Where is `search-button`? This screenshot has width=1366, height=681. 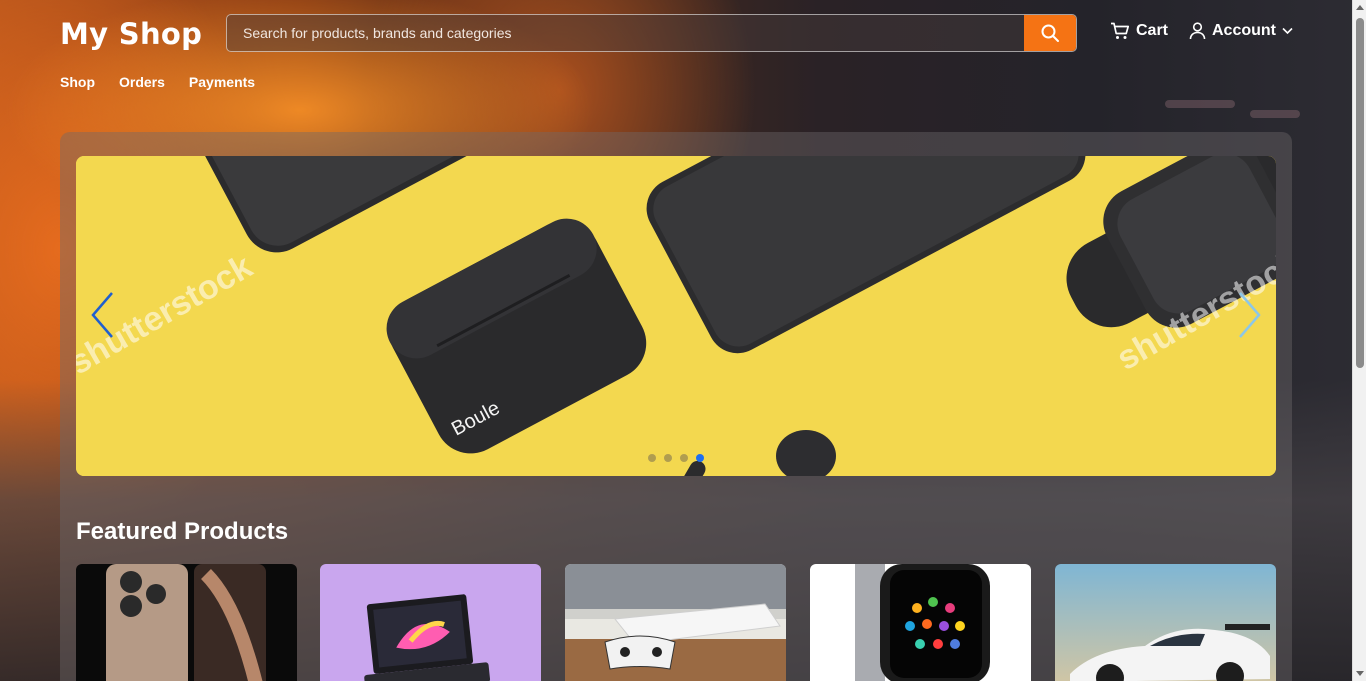
search-button is located at coordinates (1050, 33).